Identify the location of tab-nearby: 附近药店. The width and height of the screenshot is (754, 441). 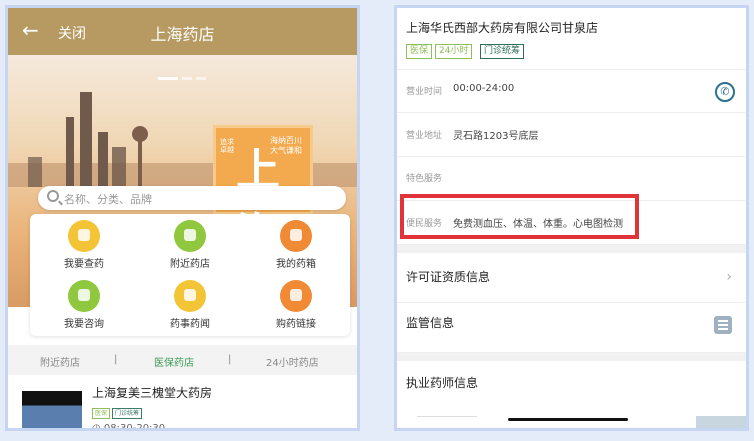
(60, 361).